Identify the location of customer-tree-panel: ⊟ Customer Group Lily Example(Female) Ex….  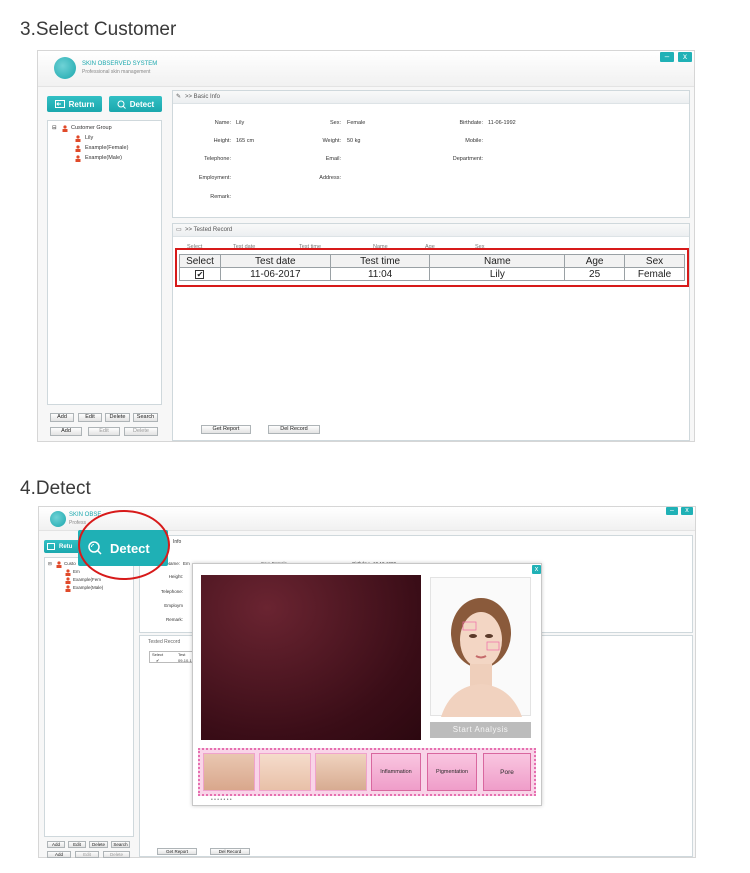
(104, 262).